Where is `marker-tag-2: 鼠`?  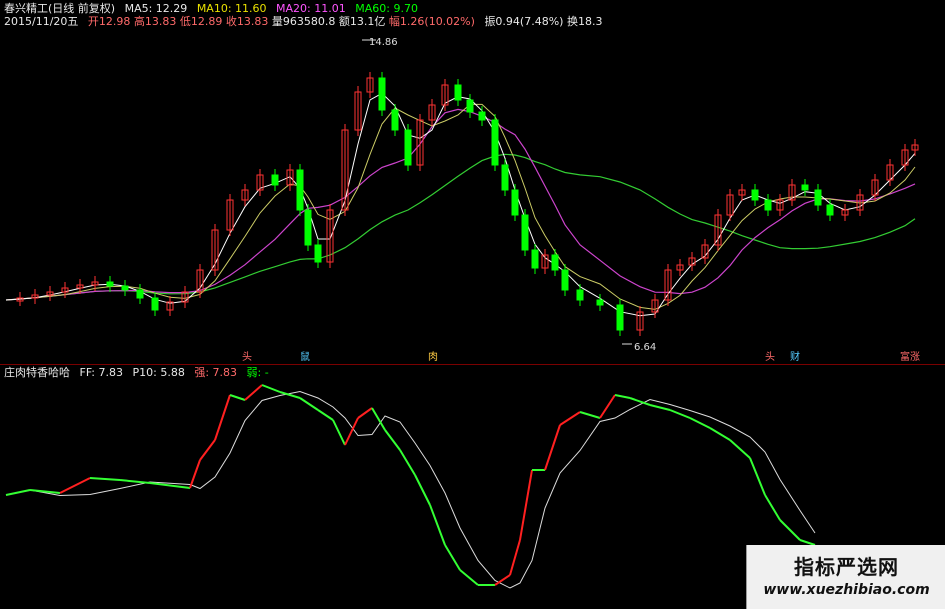 marker-tag-2: 鼠 is located at coordinates (305, 357).